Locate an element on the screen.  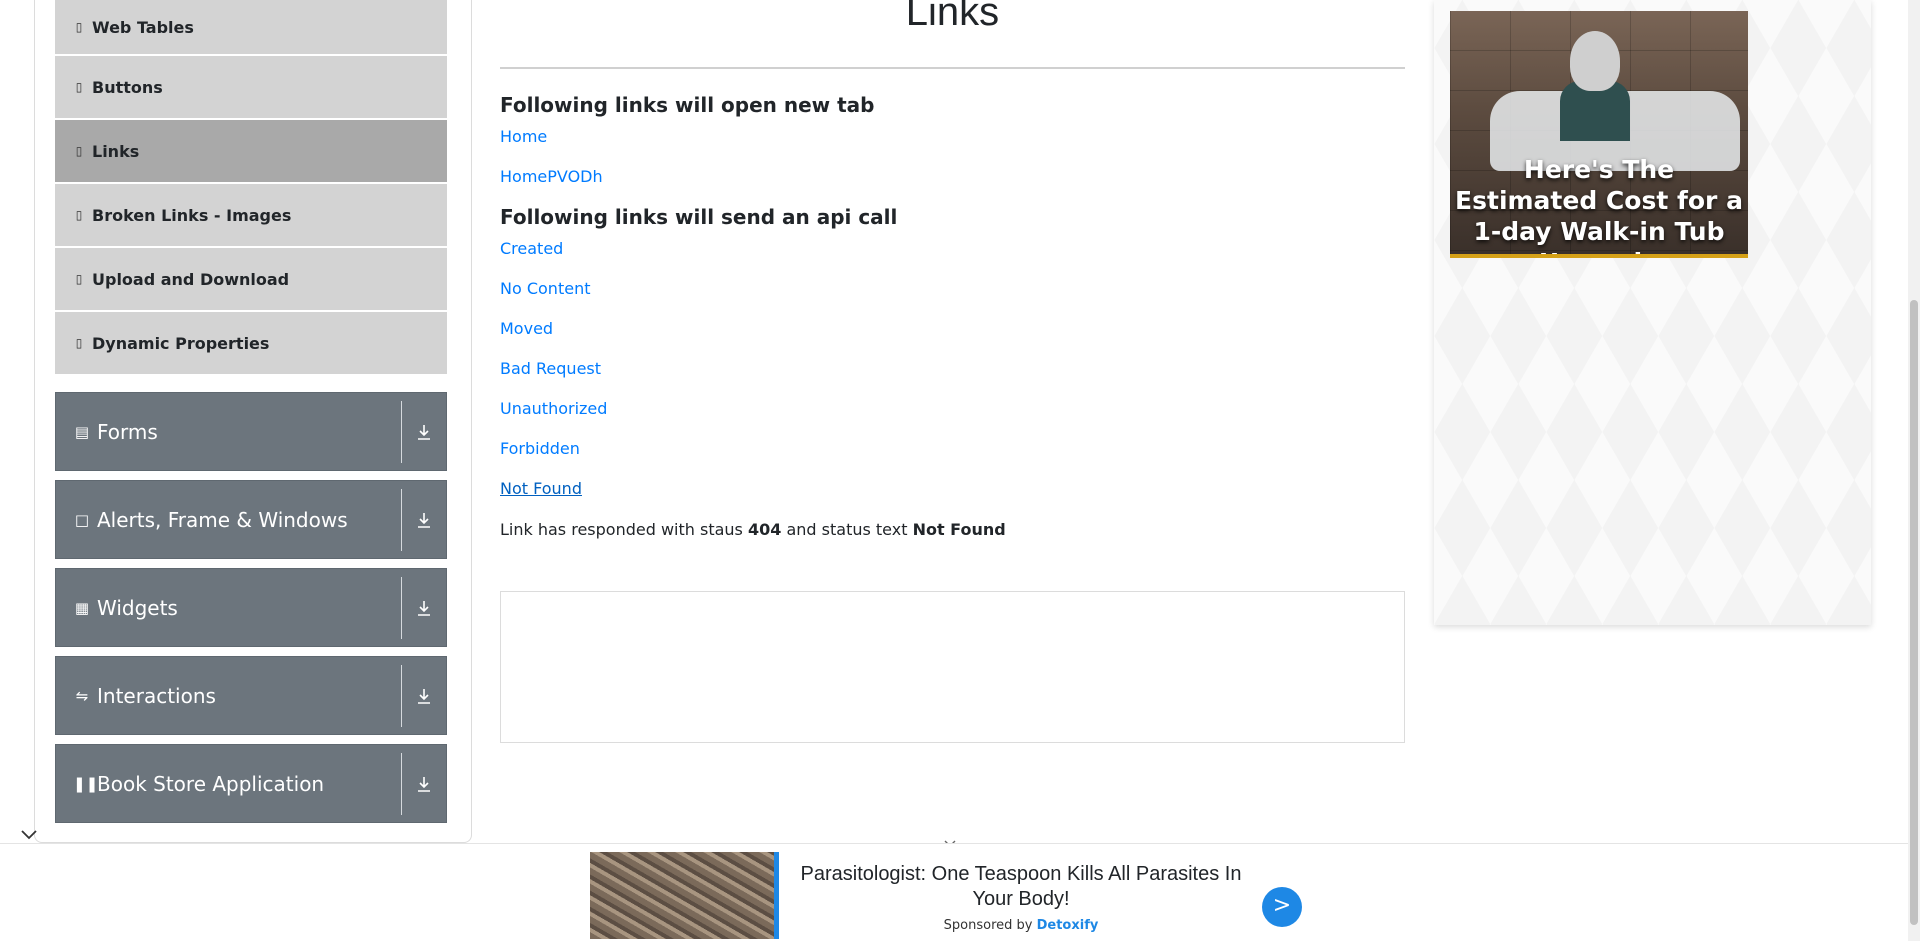
link-moved: Moved is located at coordinates (526, 328).